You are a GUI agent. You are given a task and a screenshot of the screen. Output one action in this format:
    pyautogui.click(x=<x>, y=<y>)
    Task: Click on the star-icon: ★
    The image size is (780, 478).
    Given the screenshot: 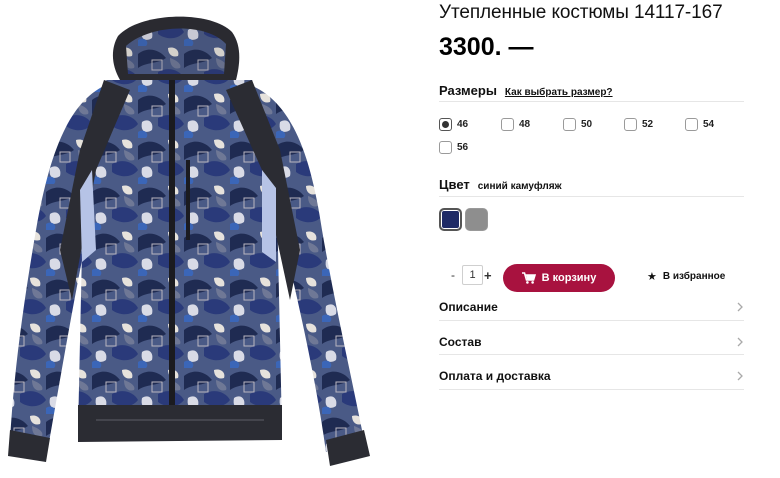 What is the action you would take?
    pyautogui.click(x=652, y=277)
    